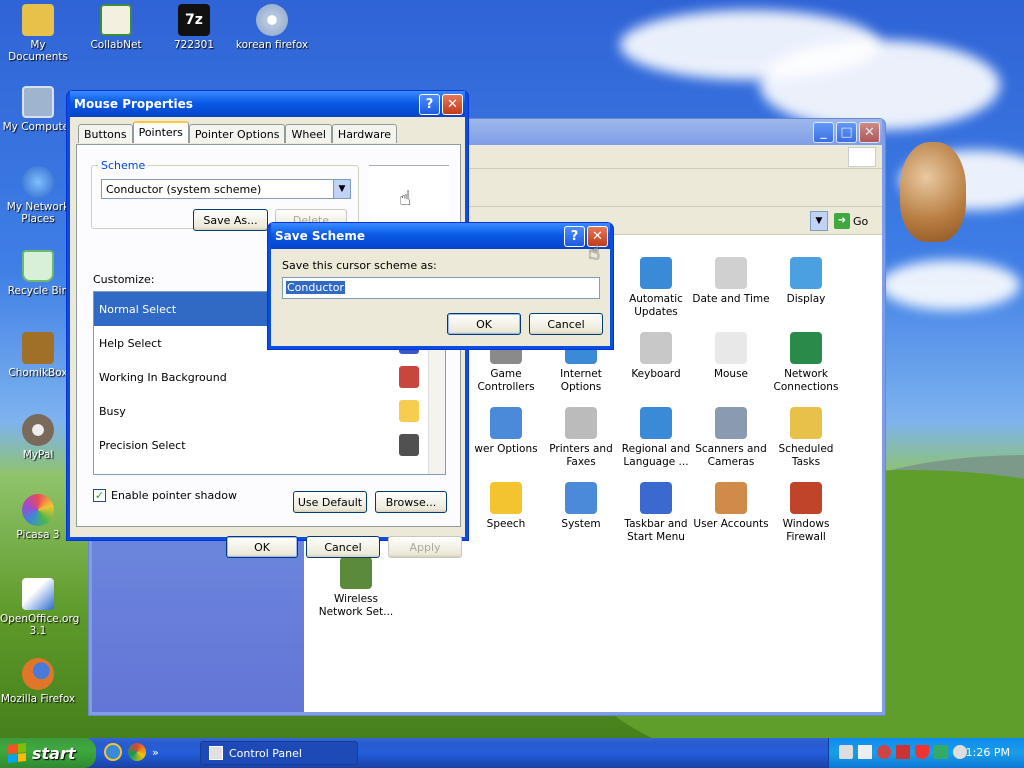 The width and height of the screenshot is (1024, 768). I want to click on computer-icon, so click(38, 102).